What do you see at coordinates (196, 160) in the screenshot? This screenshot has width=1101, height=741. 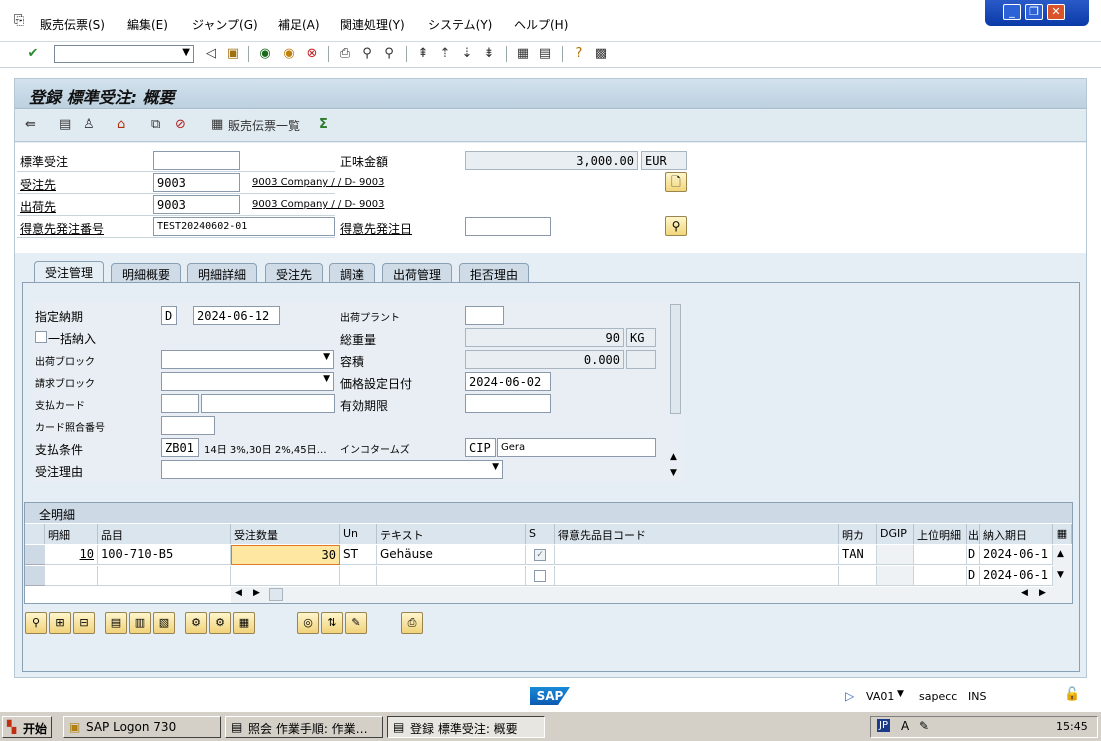 I see `std-order-input` at bounding box center [196, 160].